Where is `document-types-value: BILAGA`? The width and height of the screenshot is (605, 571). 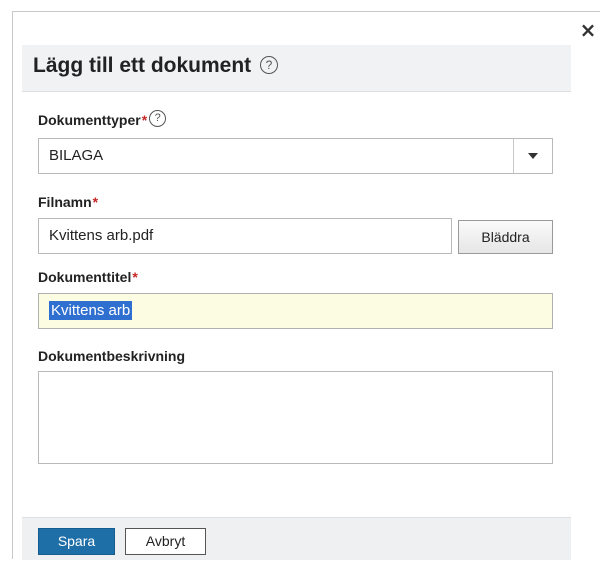
document-types-value: BILAGA is located at coordinates (76, 155).